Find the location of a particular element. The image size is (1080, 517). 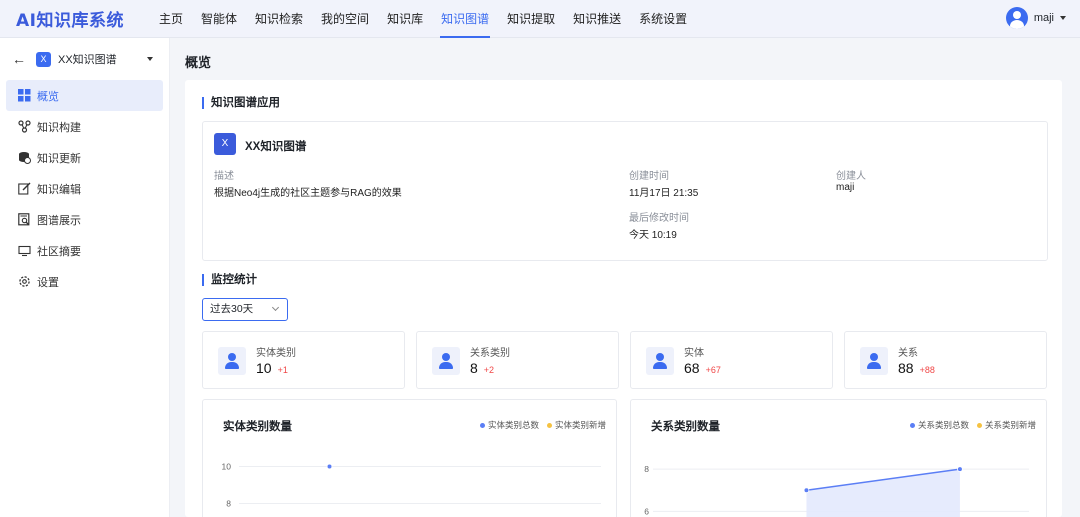

main-nav: 主页 智能体 知识检索 我的空间 知识库 知识图谱 知识提取 知识推送 系统设置 is located at coordinates (423, 19).